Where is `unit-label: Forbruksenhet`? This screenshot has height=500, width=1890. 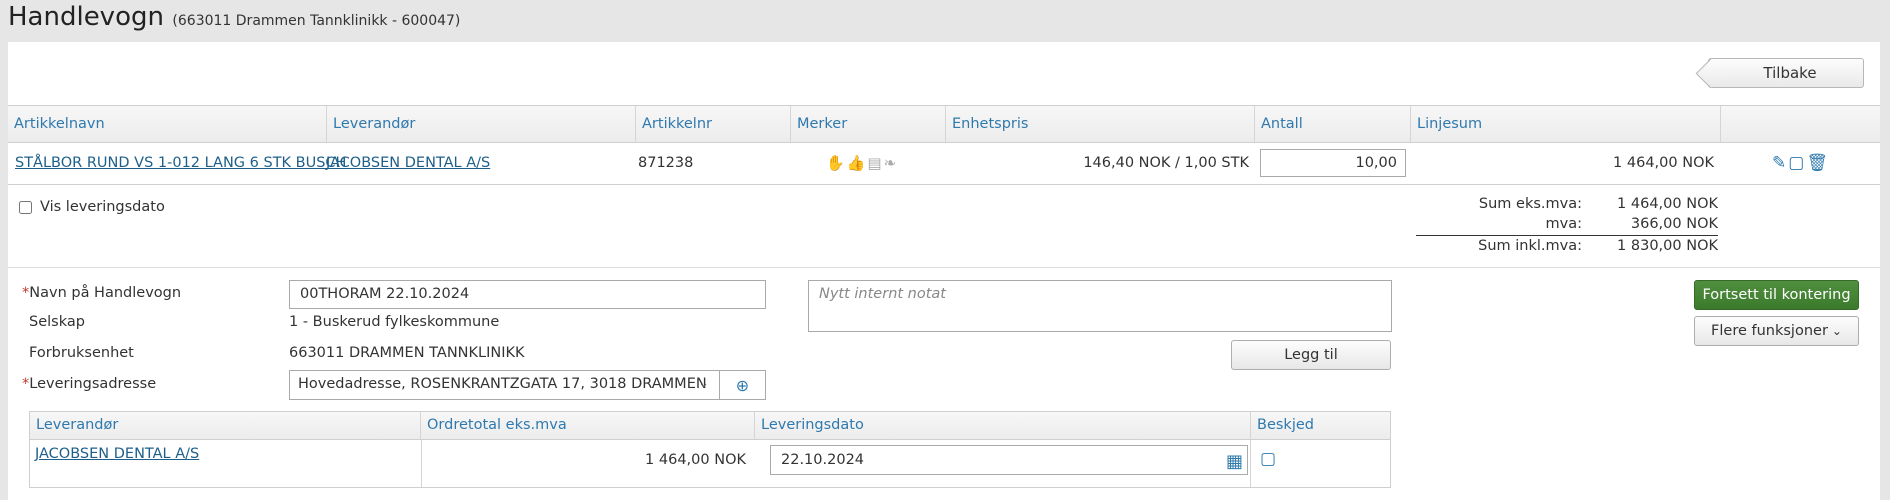 unit-label: Forbruksenhet is located at coordinates (81, 353).